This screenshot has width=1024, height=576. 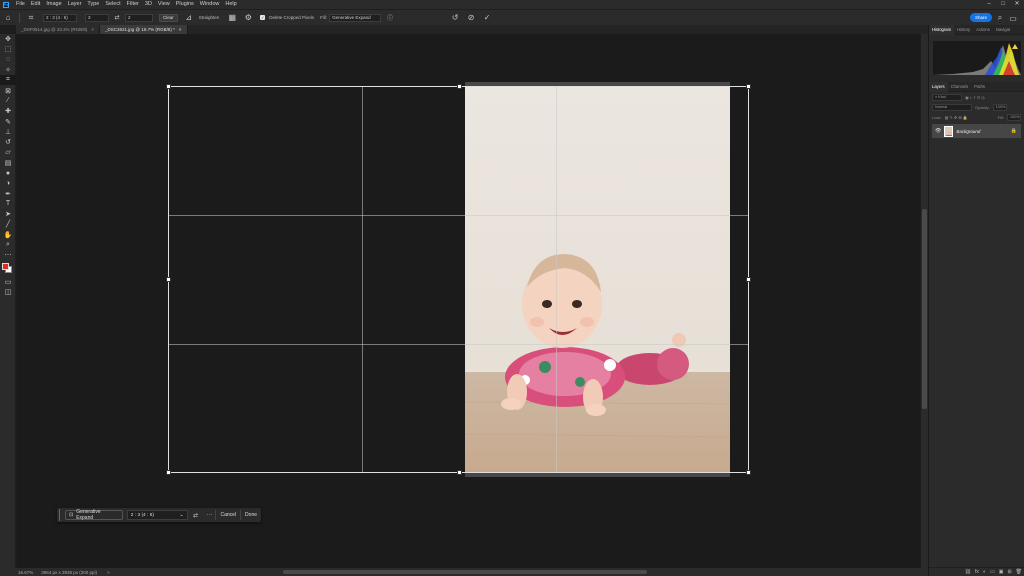 I want to click on status-expand-arrow: >, so click(x=108, y=572).